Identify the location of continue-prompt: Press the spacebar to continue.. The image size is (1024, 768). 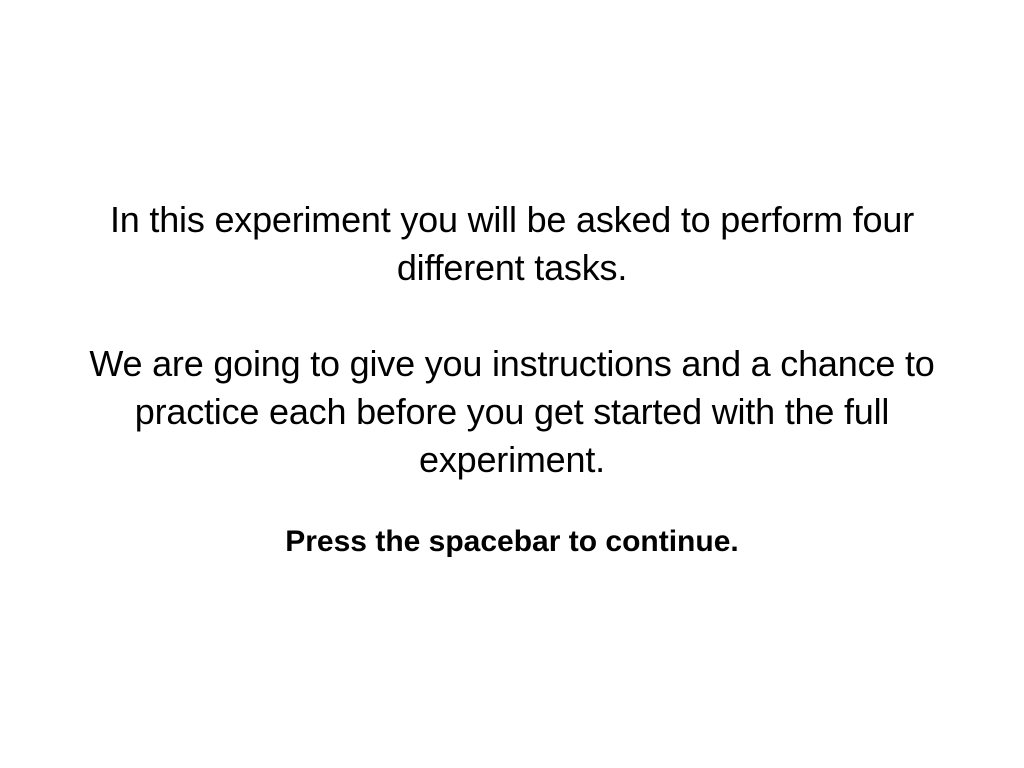
(512, 541).